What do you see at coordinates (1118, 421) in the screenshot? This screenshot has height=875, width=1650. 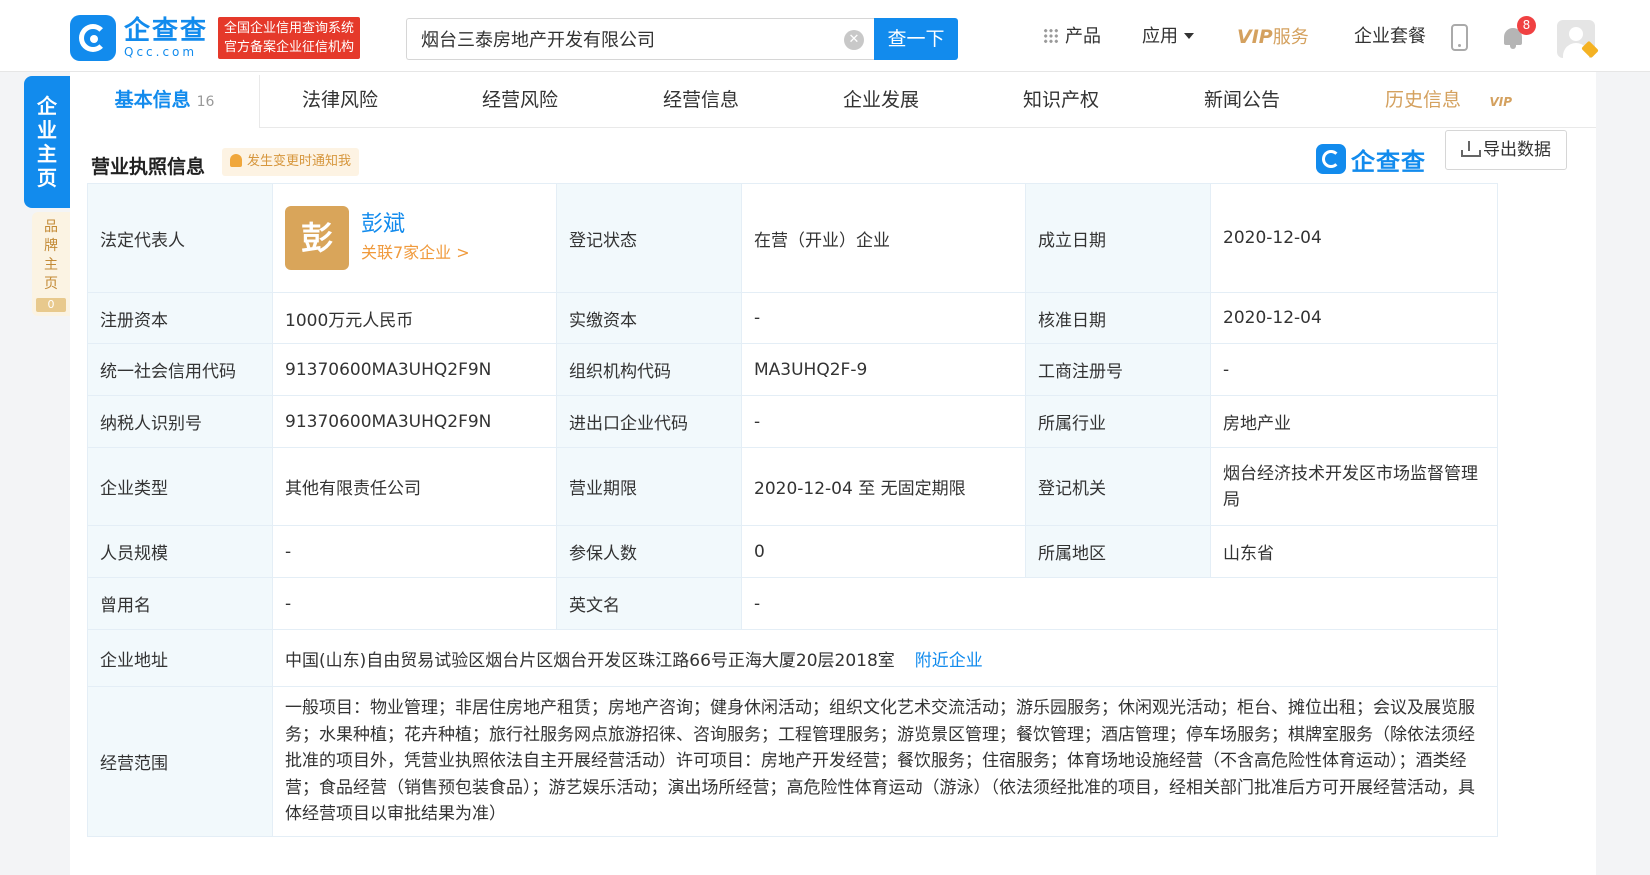 I see `cell-label: 所属行业` at bounding box center [1118, 421].